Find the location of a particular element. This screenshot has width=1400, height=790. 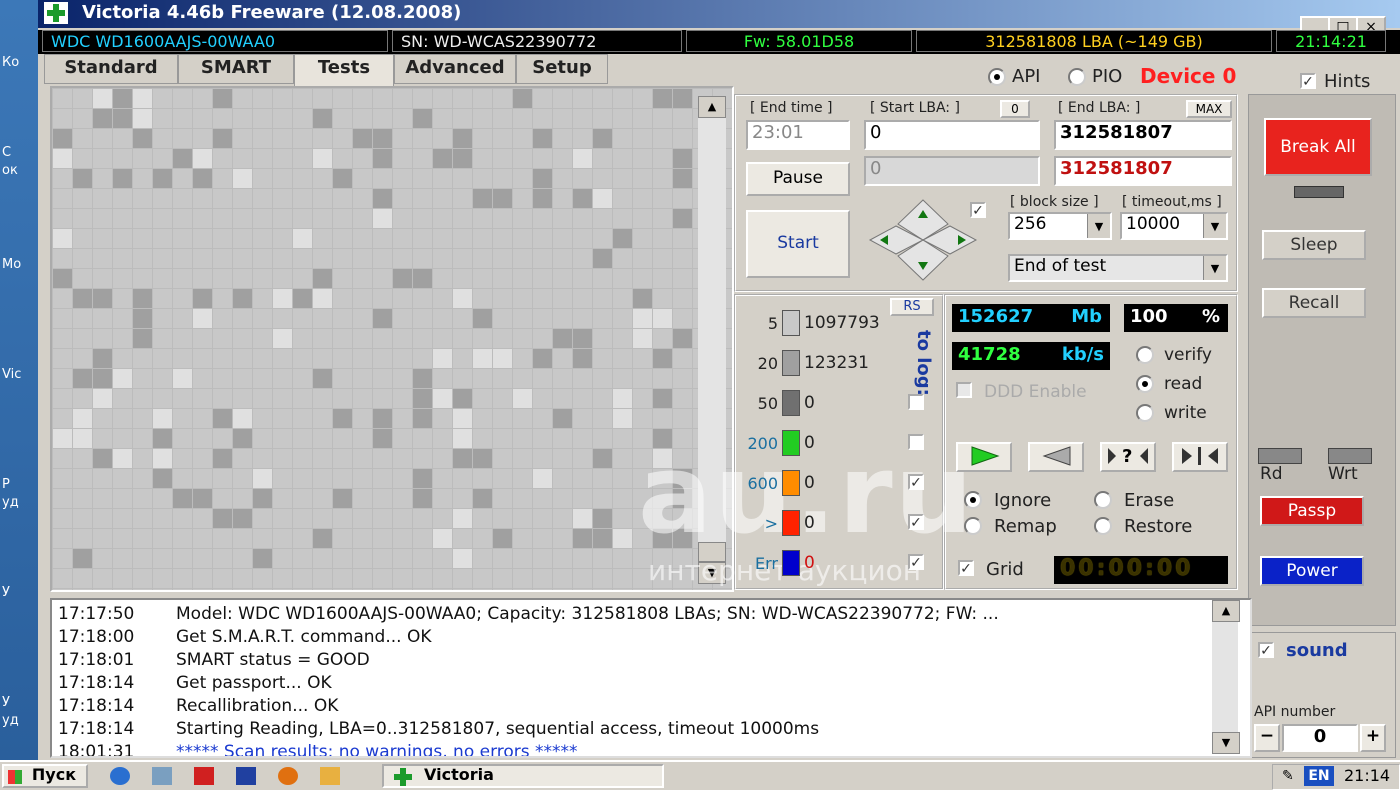

verify-radio is located at coordinates (1145, 355).